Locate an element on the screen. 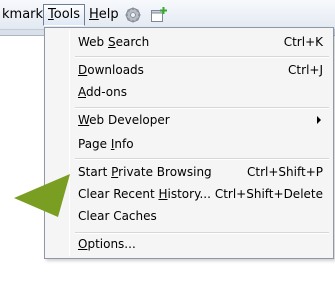 This screenshot has height=286, width=335. menuitem-addons: Add-ons is located at coordinates (189, 92).